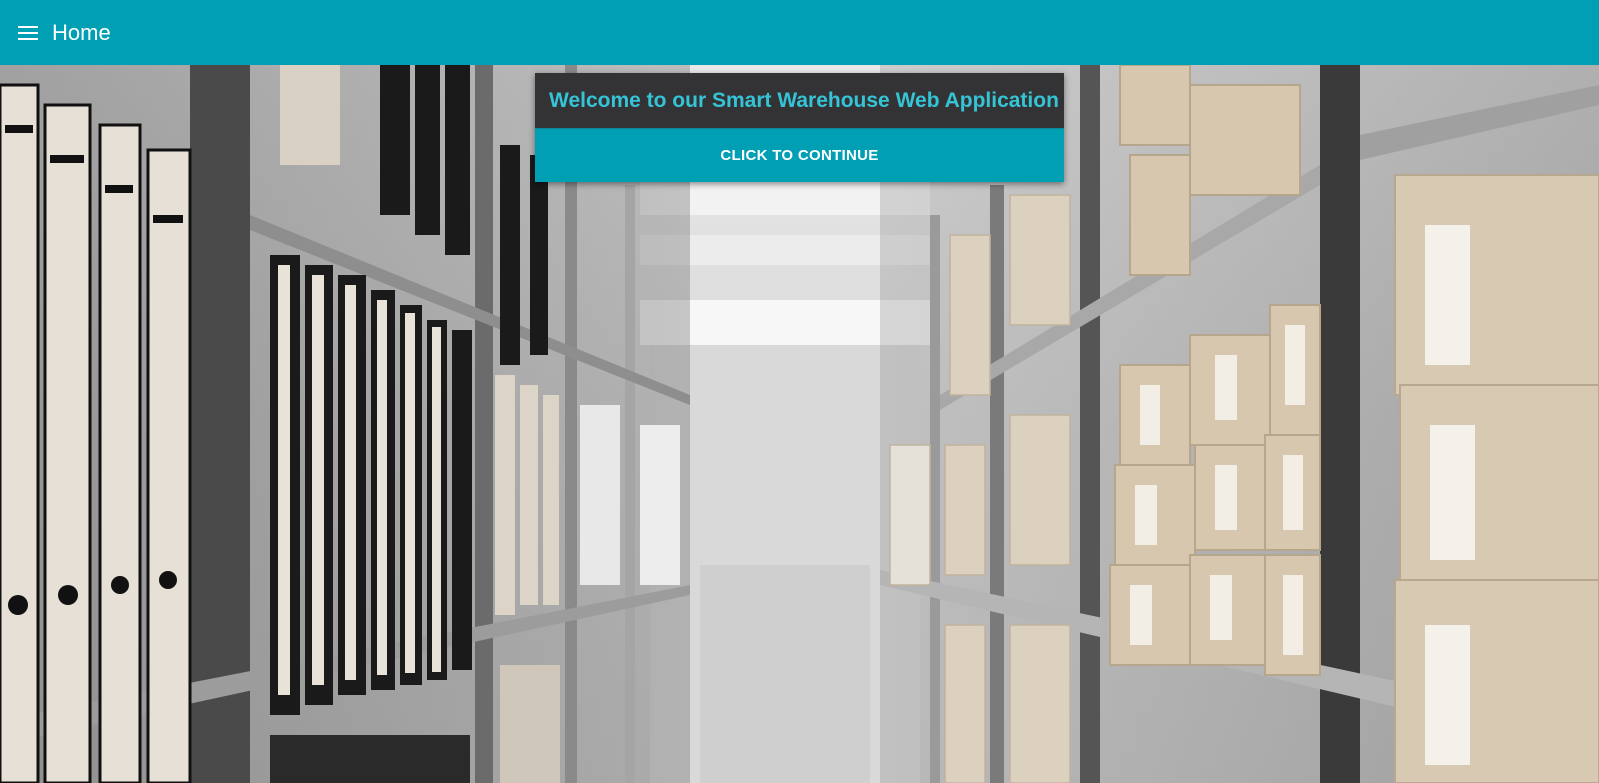 The height and width of the screenshot is (783, 1599). Describe the element at coordinates (799, 32) in the screenshot. I see `top-app-bar: Home` at that location.